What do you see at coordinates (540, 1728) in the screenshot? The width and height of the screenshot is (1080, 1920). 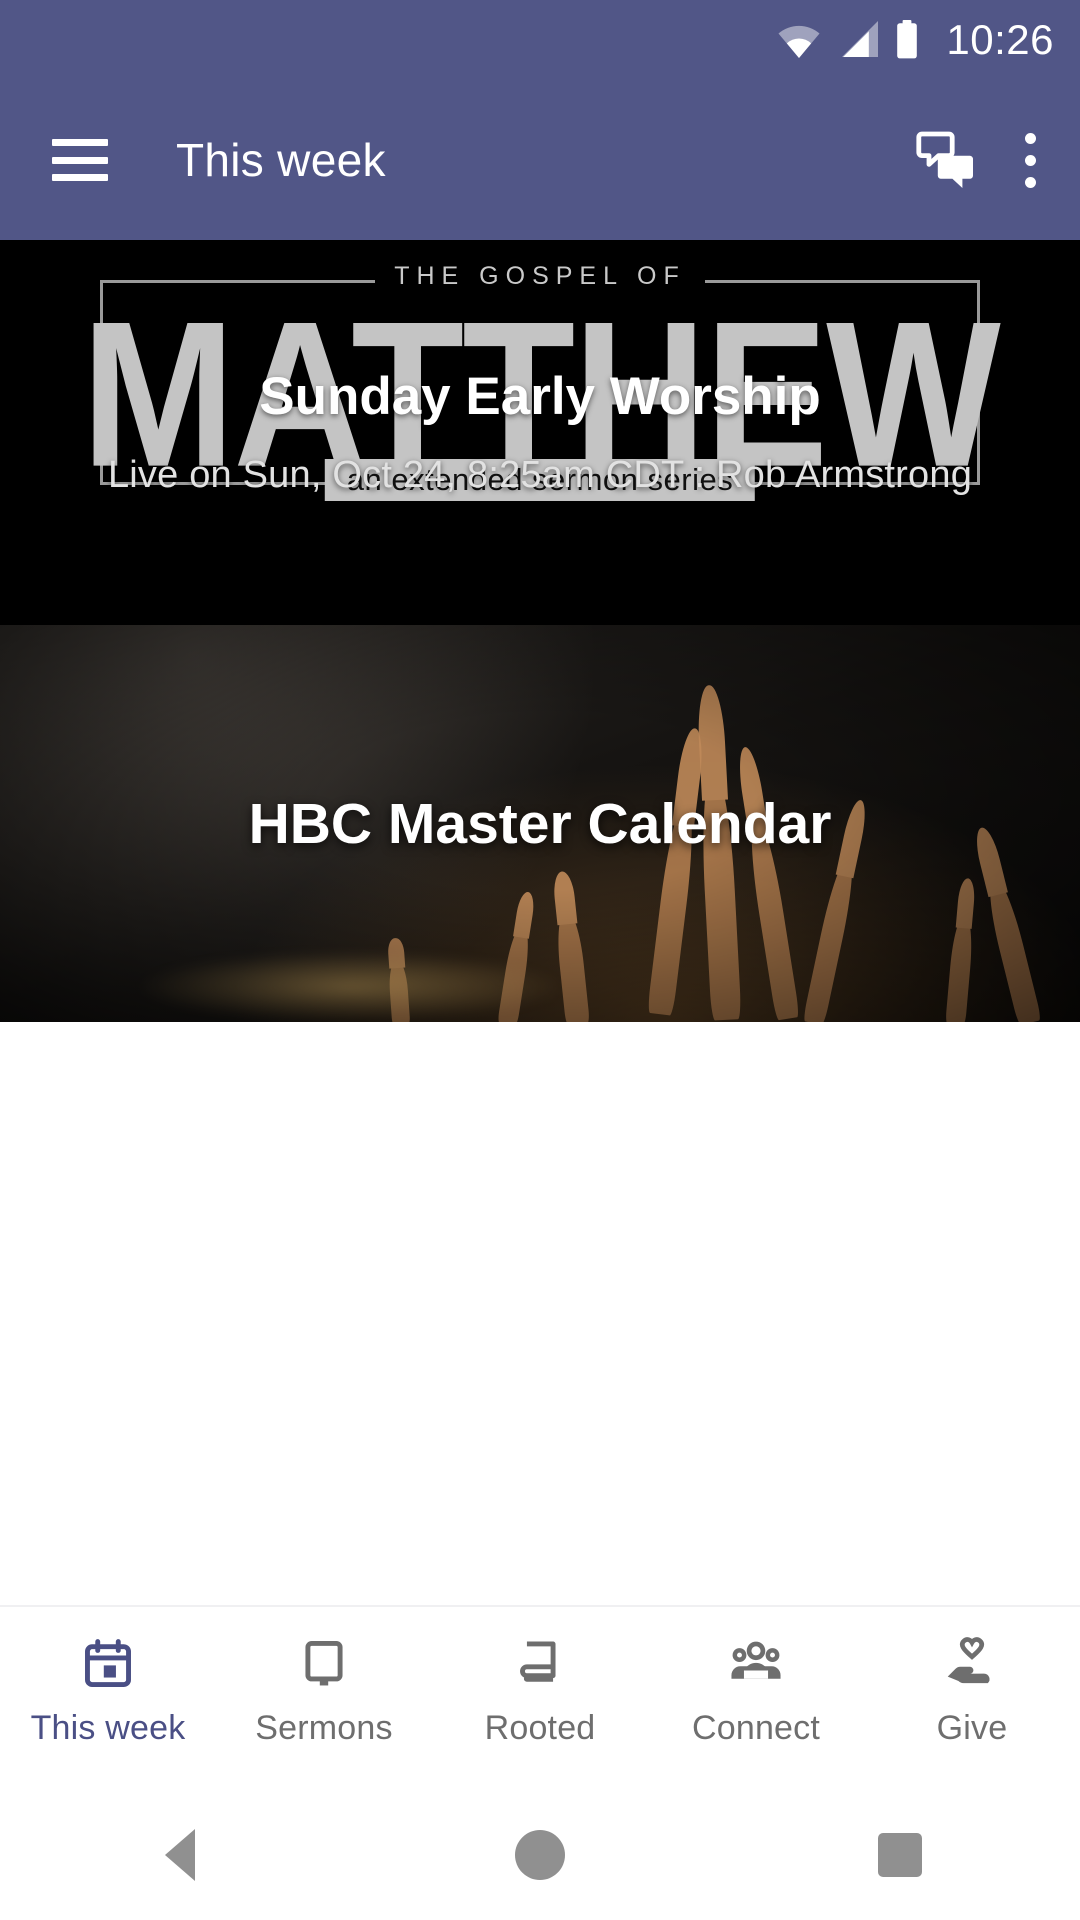 I see `nav-label: Rooted` at bounding box center [540, 1728].